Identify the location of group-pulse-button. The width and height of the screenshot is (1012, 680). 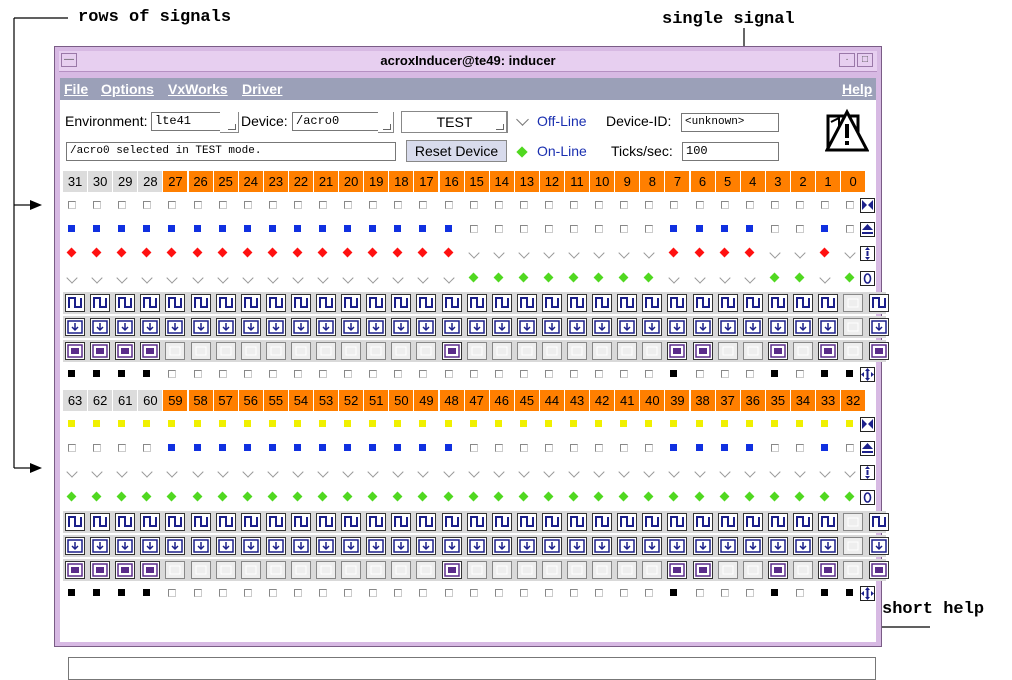
(879, 521).